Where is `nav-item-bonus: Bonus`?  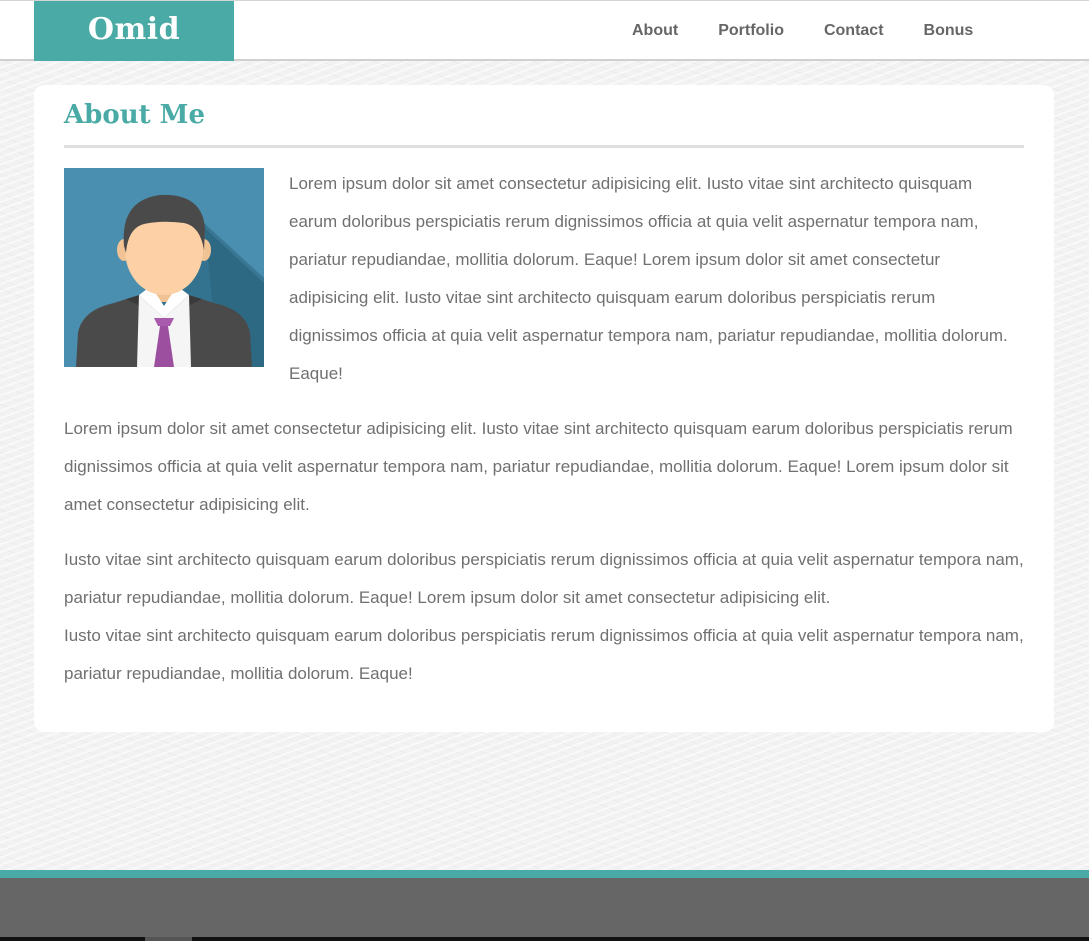
nav-item-bonus: Bonus is located at coordinates (949, 31).